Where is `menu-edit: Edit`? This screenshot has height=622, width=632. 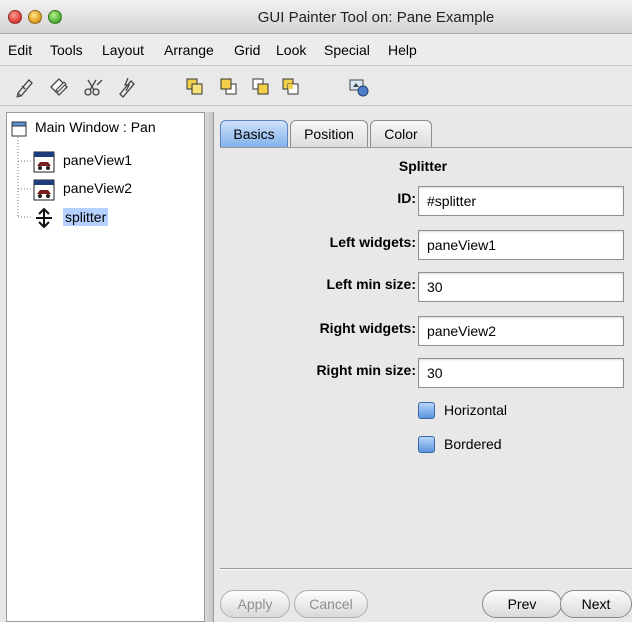 menu-edit: Edit is located at coordinates (20, 50).